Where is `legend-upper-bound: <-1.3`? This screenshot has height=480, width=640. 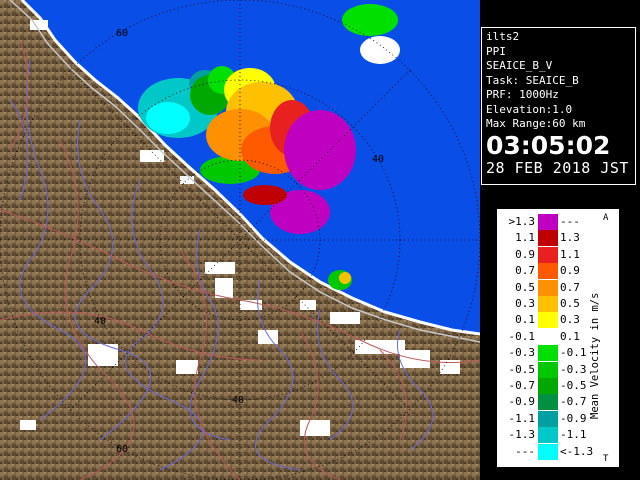 legend-upper-bound: <-1.3 is located at coordinates (577, 451).